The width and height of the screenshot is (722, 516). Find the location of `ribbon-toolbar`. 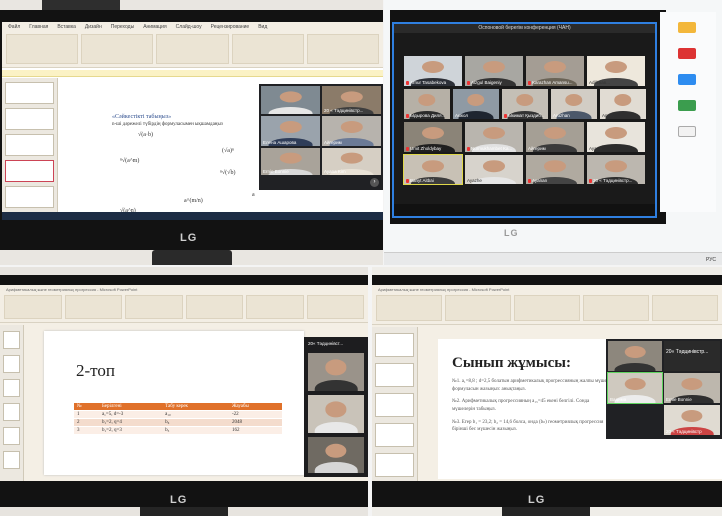

ribbon-toolbar is located at coordinates (193, 49).